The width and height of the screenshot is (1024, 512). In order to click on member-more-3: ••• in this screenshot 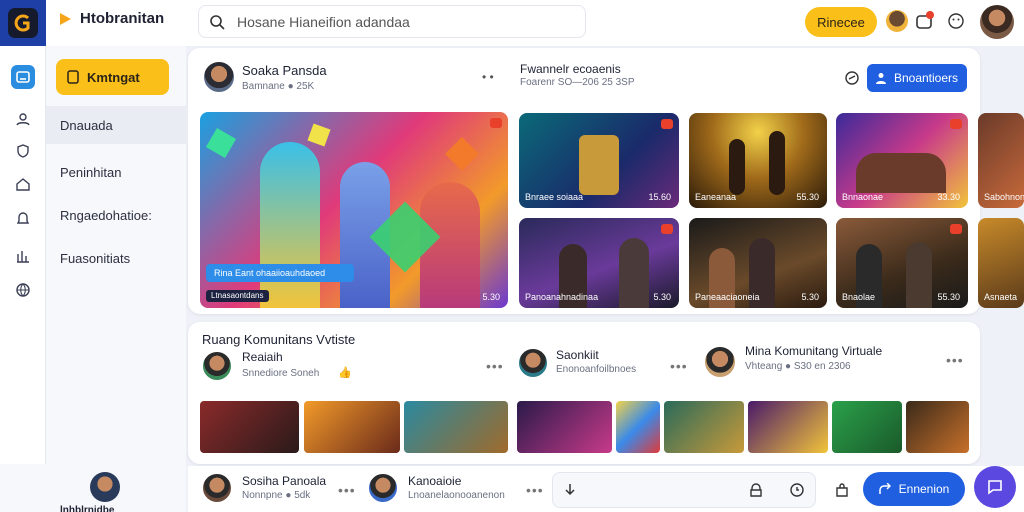, I will do `click(955, 360)`.